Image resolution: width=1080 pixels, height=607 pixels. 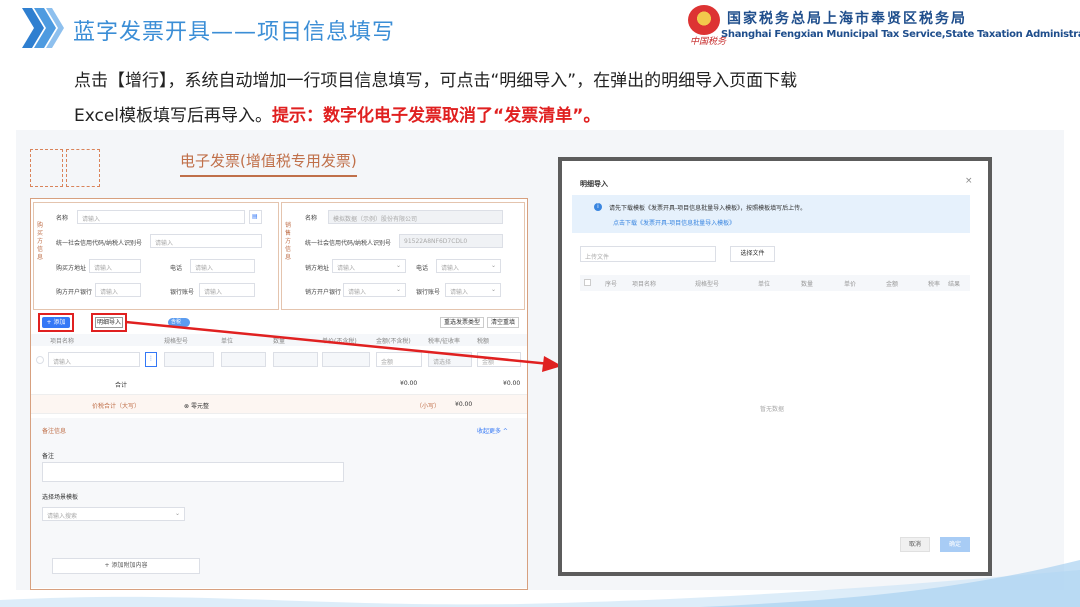 I want to click on col-header: 单价, so click(x=850, y=284).